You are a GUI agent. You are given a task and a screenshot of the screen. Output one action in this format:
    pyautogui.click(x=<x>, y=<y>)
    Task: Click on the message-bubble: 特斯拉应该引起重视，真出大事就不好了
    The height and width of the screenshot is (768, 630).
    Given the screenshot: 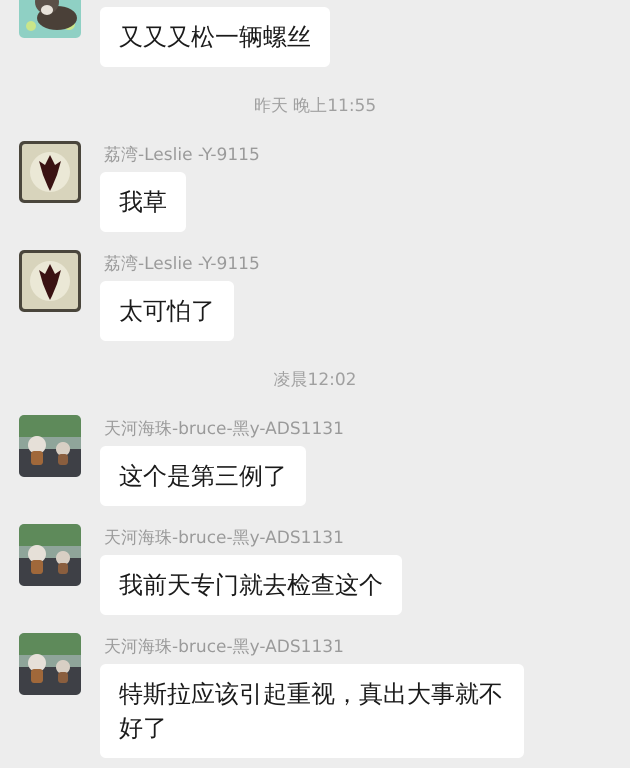 What is the action you would take?
    pyautogui.click(x=312, y=711)
    